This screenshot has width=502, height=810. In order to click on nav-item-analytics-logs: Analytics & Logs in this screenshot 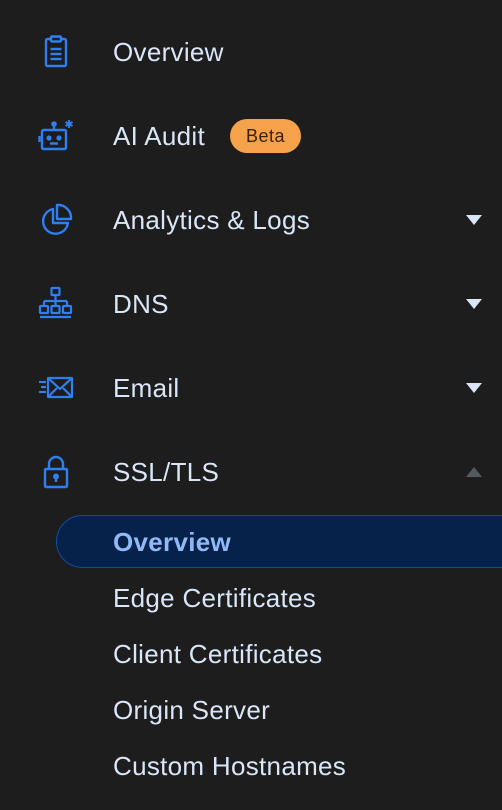, I will do `click(251, 220)`.